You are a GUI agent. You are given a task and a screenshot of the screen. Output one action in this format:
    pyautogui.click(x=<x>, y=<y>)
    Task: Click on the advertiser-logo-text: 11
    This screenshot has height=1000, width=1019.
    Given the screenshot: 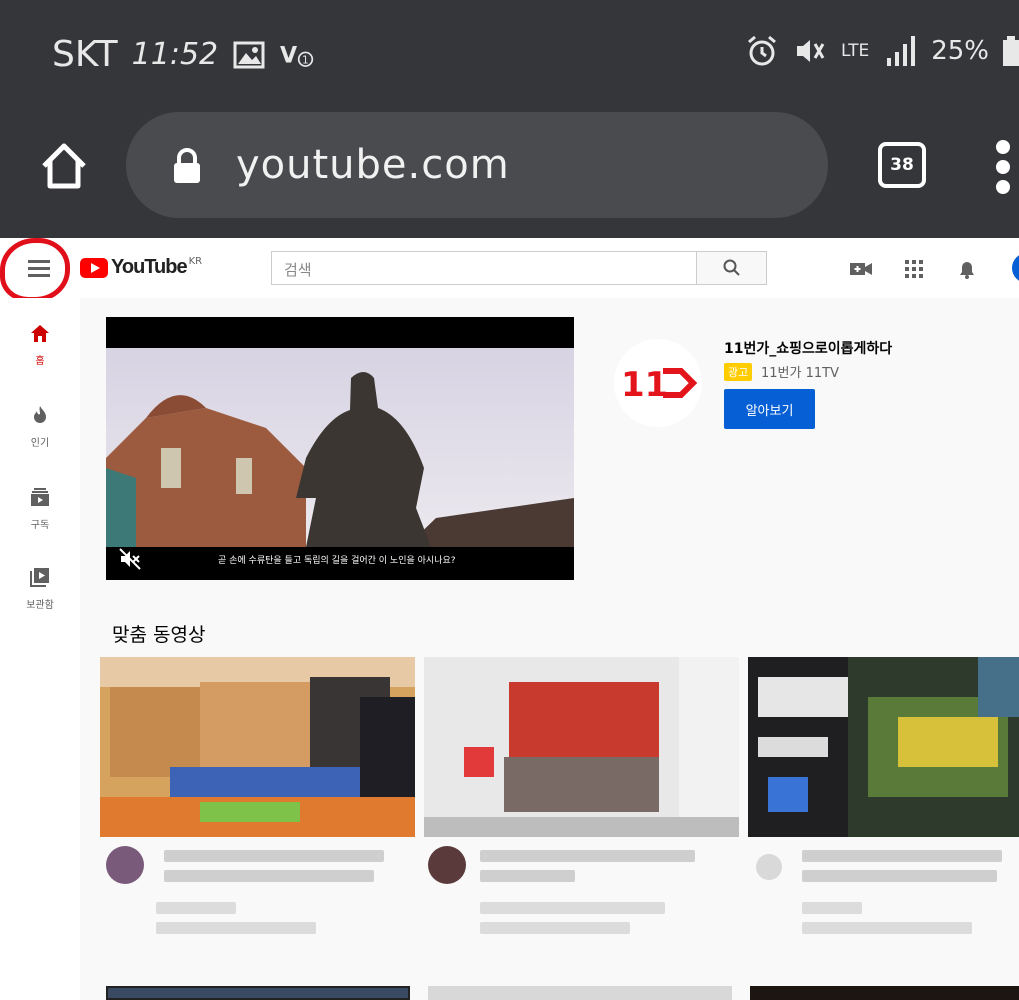 What is the action you would take?
    pyautogui.click(x=644, y=384)
    